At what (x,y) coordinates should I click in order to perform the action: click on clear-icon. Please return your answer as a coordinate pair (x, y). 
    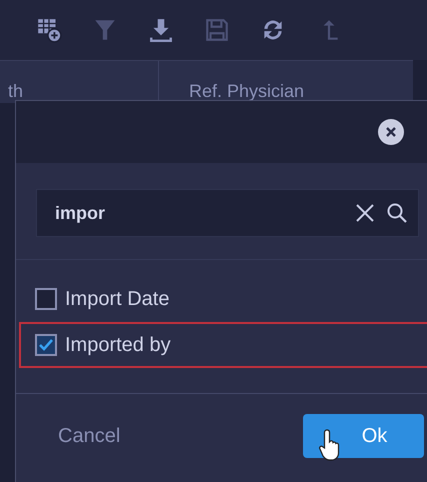
    Looking at the image, I should click on (365, 213).